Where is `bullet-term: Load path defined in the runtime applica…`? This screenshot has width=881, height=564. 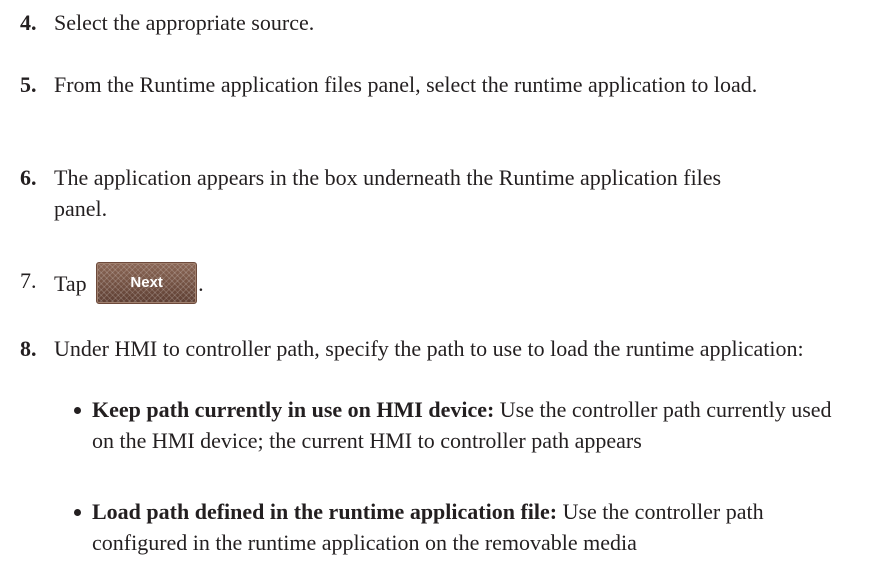 bullet-term: Load path defined in the runtime applica… is located at coordinates (325, 511).